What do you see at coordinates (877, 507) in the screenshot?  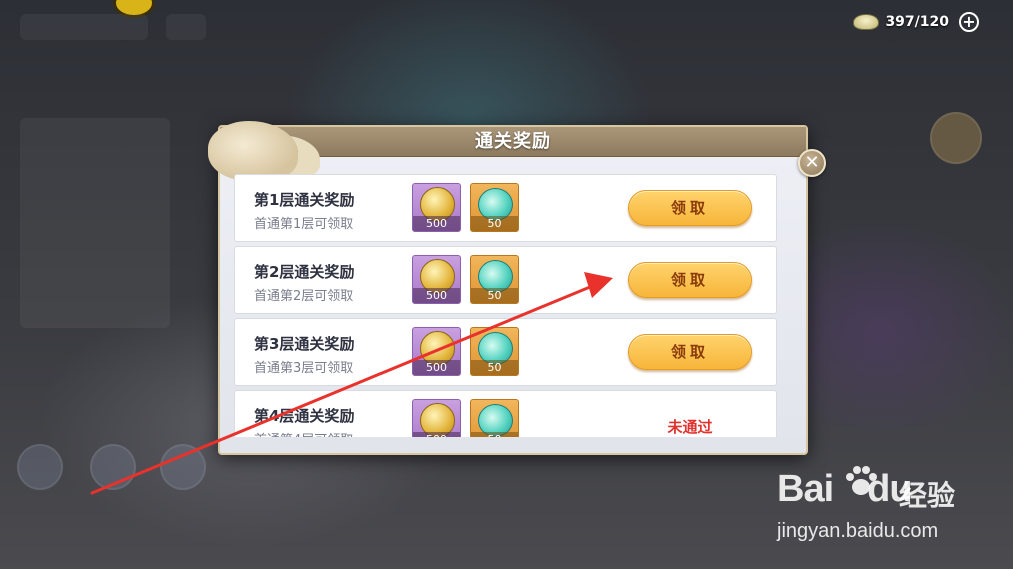 I see `baidu-watermark: Bai du 经验 jingyan.baidu.com` at bounding box center [877, 507].